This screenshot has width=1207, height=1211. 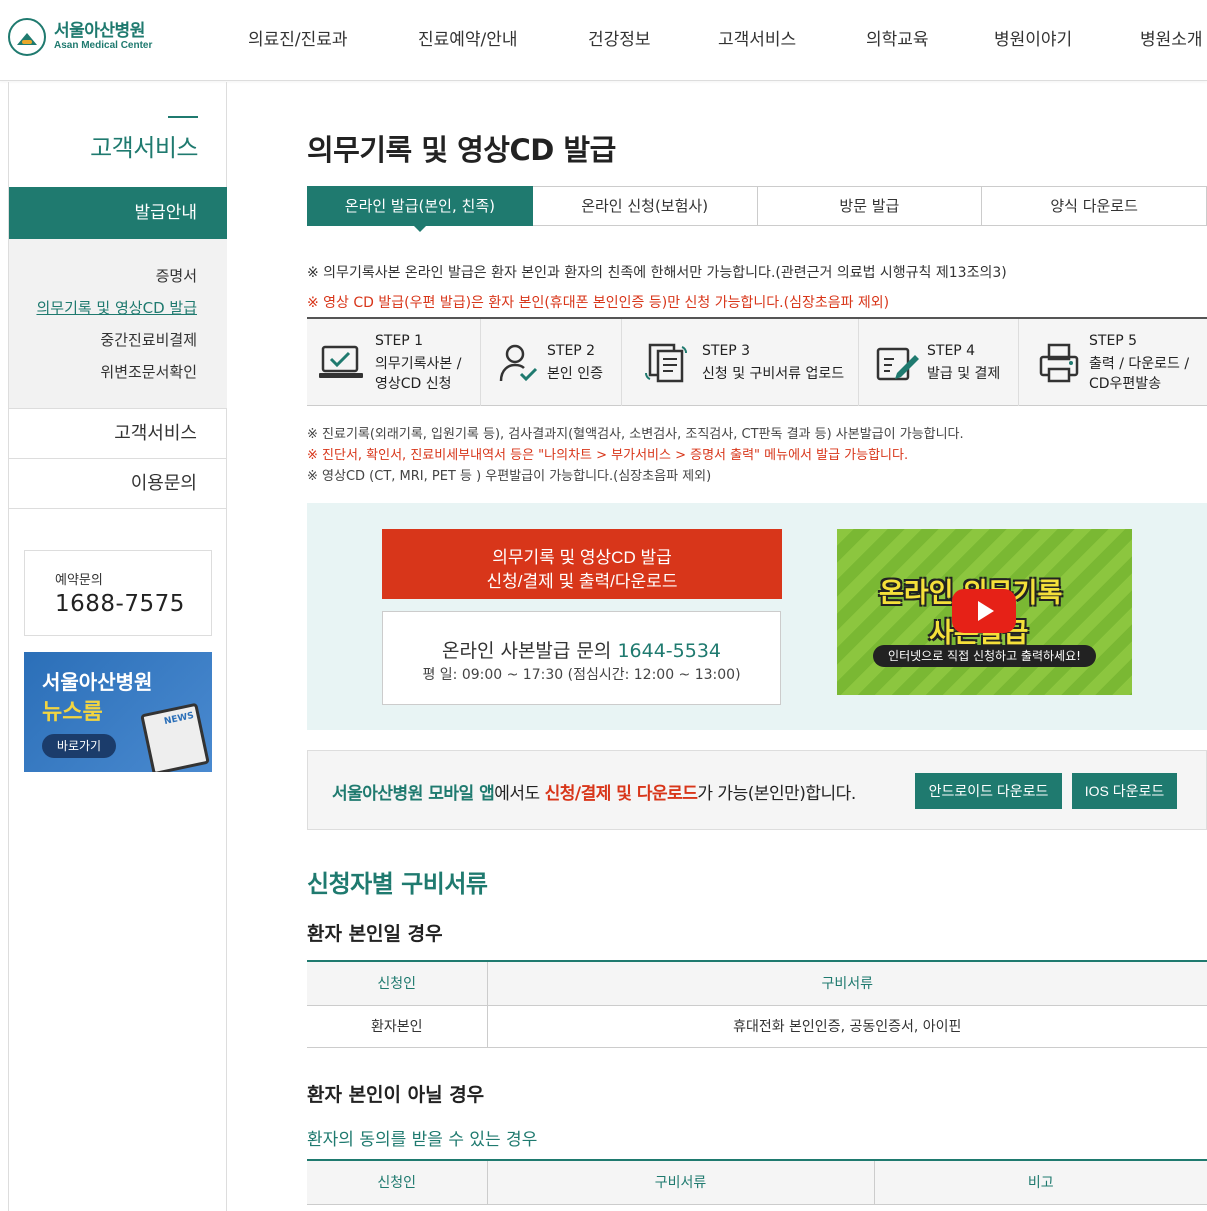 What do you see at coordinates (420, 209) in the screenshot?
I see `tab-online-self: 온라인 발급(본인, 친족)` at bounding box center [420, 209].